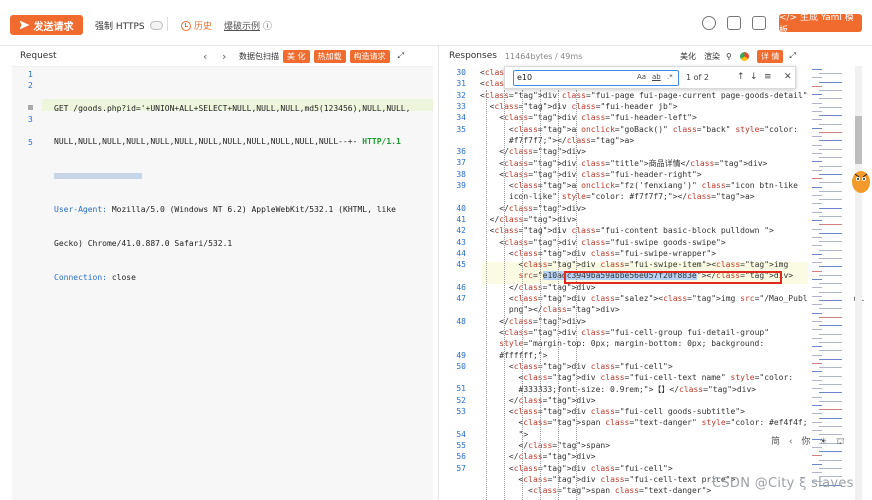  Describe the element at coordinates (461, 95) in the screenshot. I see `line-number: 32` at that location.